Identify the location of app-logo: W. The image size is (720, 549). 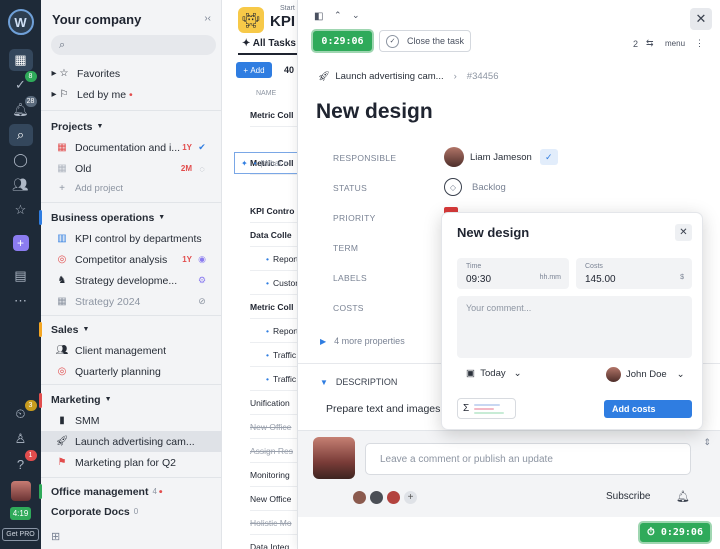
(20, 22).